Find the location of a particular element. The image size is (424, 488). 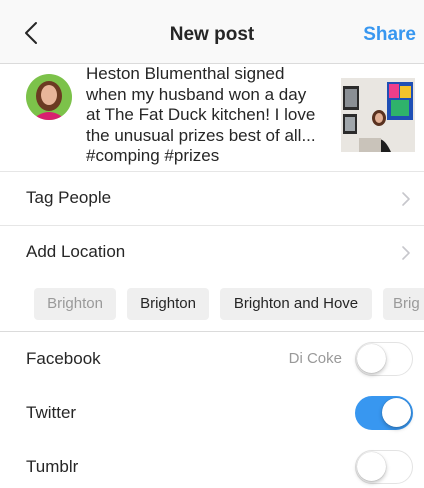

tumblr-toggle is located at coordinates (384, 467).